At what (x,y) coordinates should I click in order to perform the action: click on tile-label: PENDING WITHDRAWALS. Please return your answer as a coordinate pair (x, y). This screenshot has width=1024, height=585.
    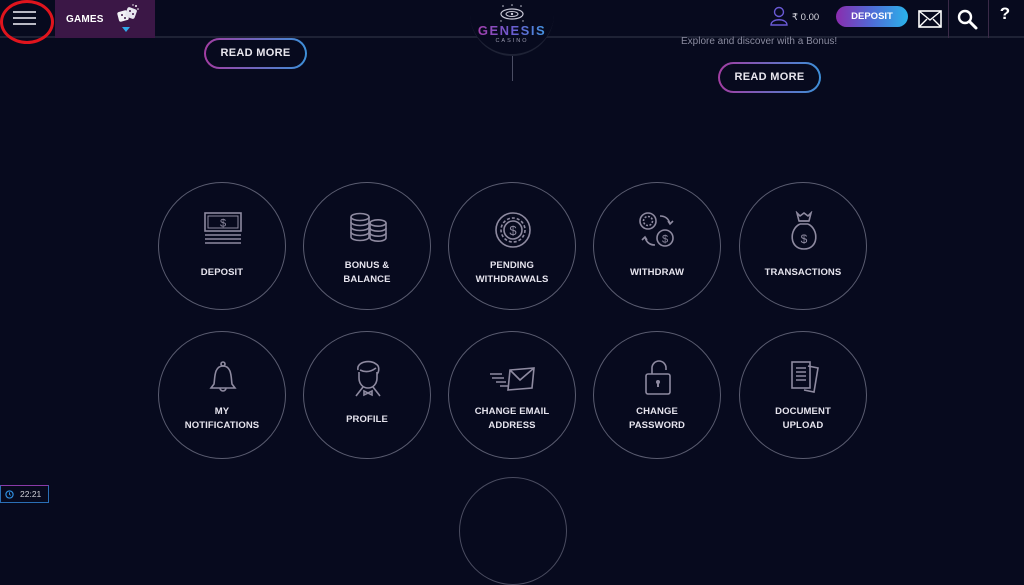
    Looking at the image, I should click on (512, 272).